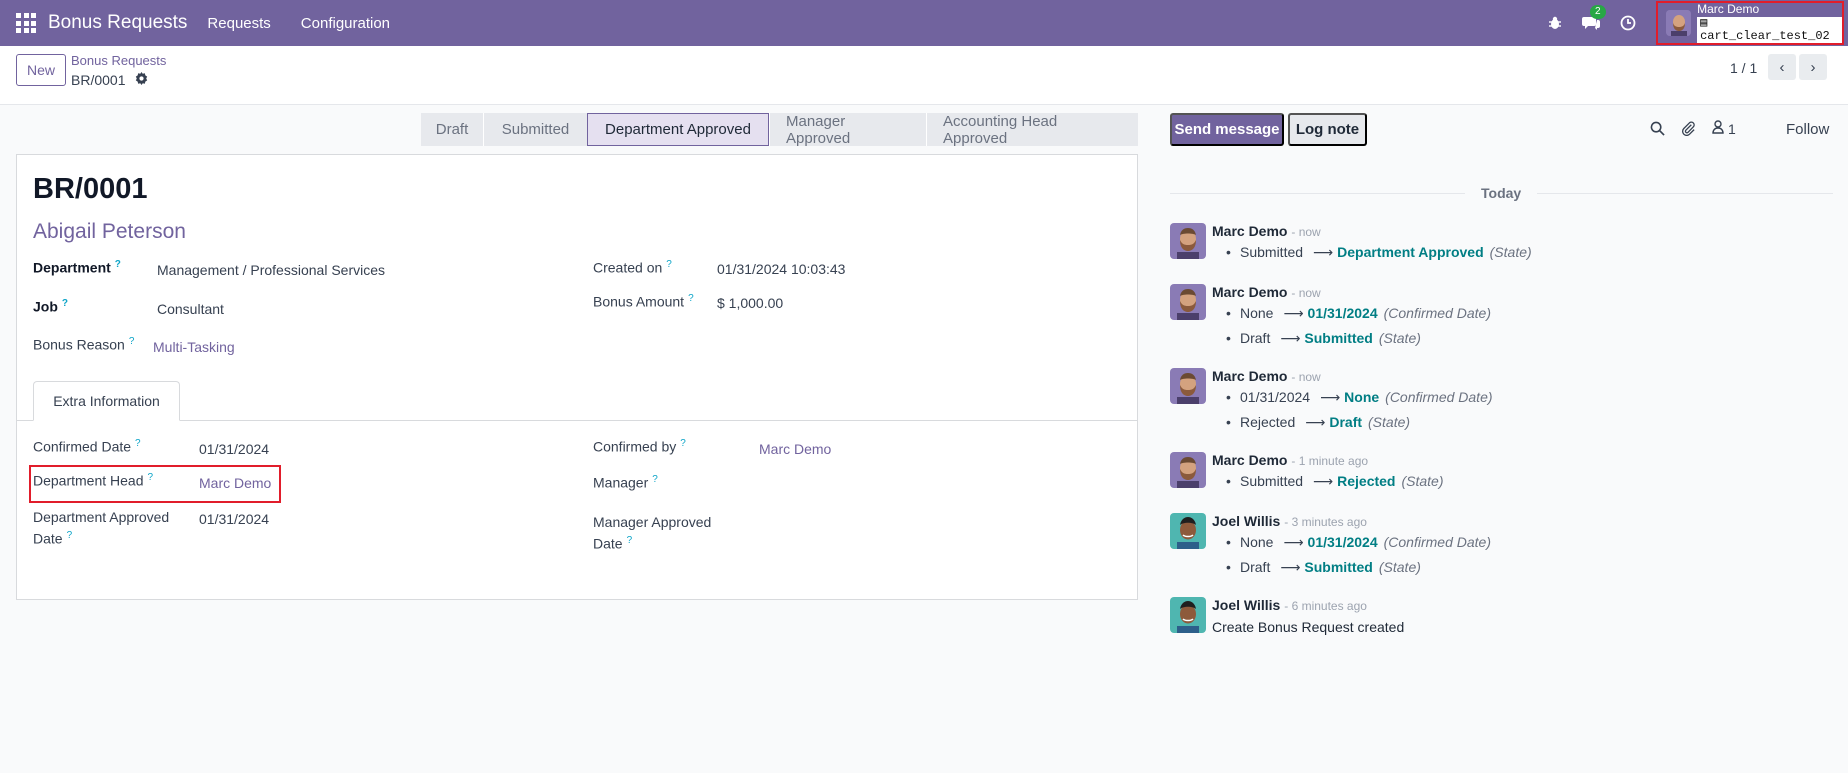  Describe the element at coordinates (535, 129) in the screenshot. I see `stage-submitted: Submitted` at that location.